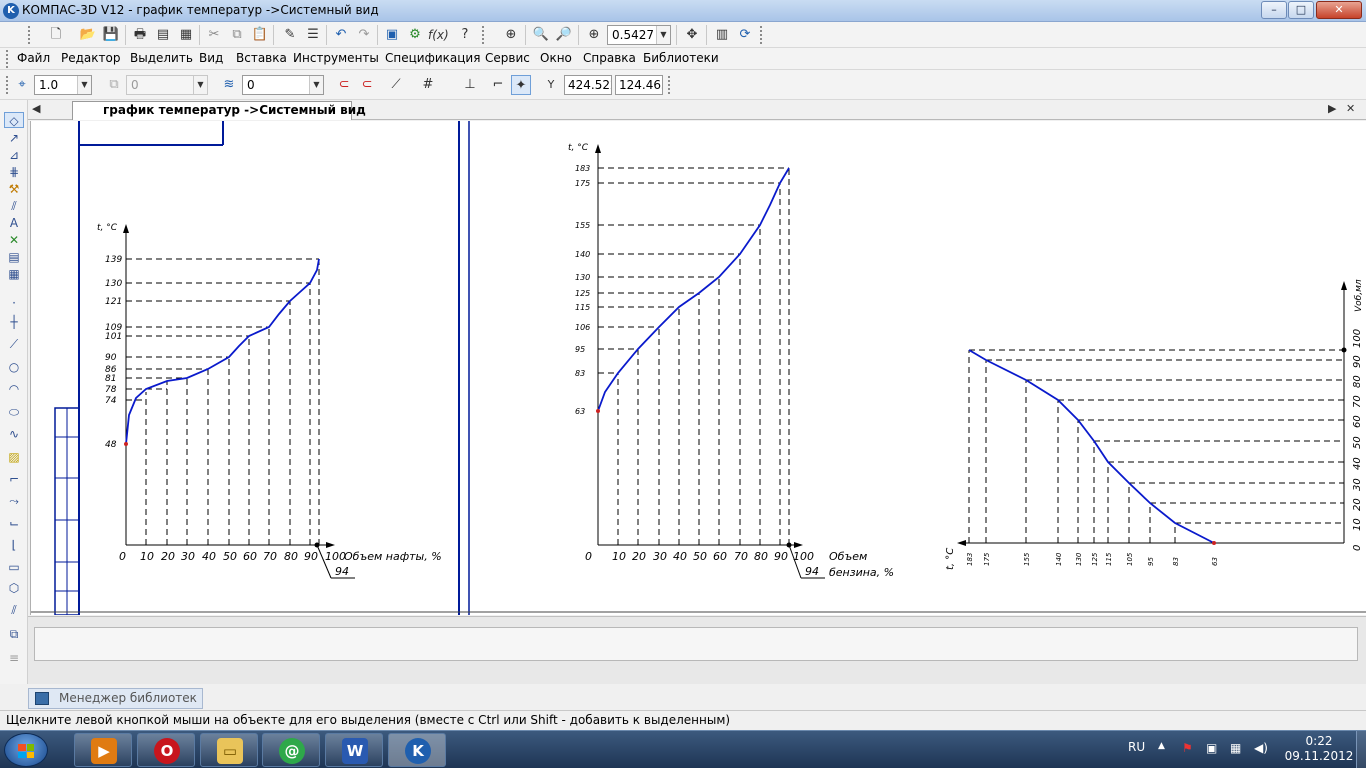  I want to click on parametrization-tool-icon: ⚒, so click(14, 189).